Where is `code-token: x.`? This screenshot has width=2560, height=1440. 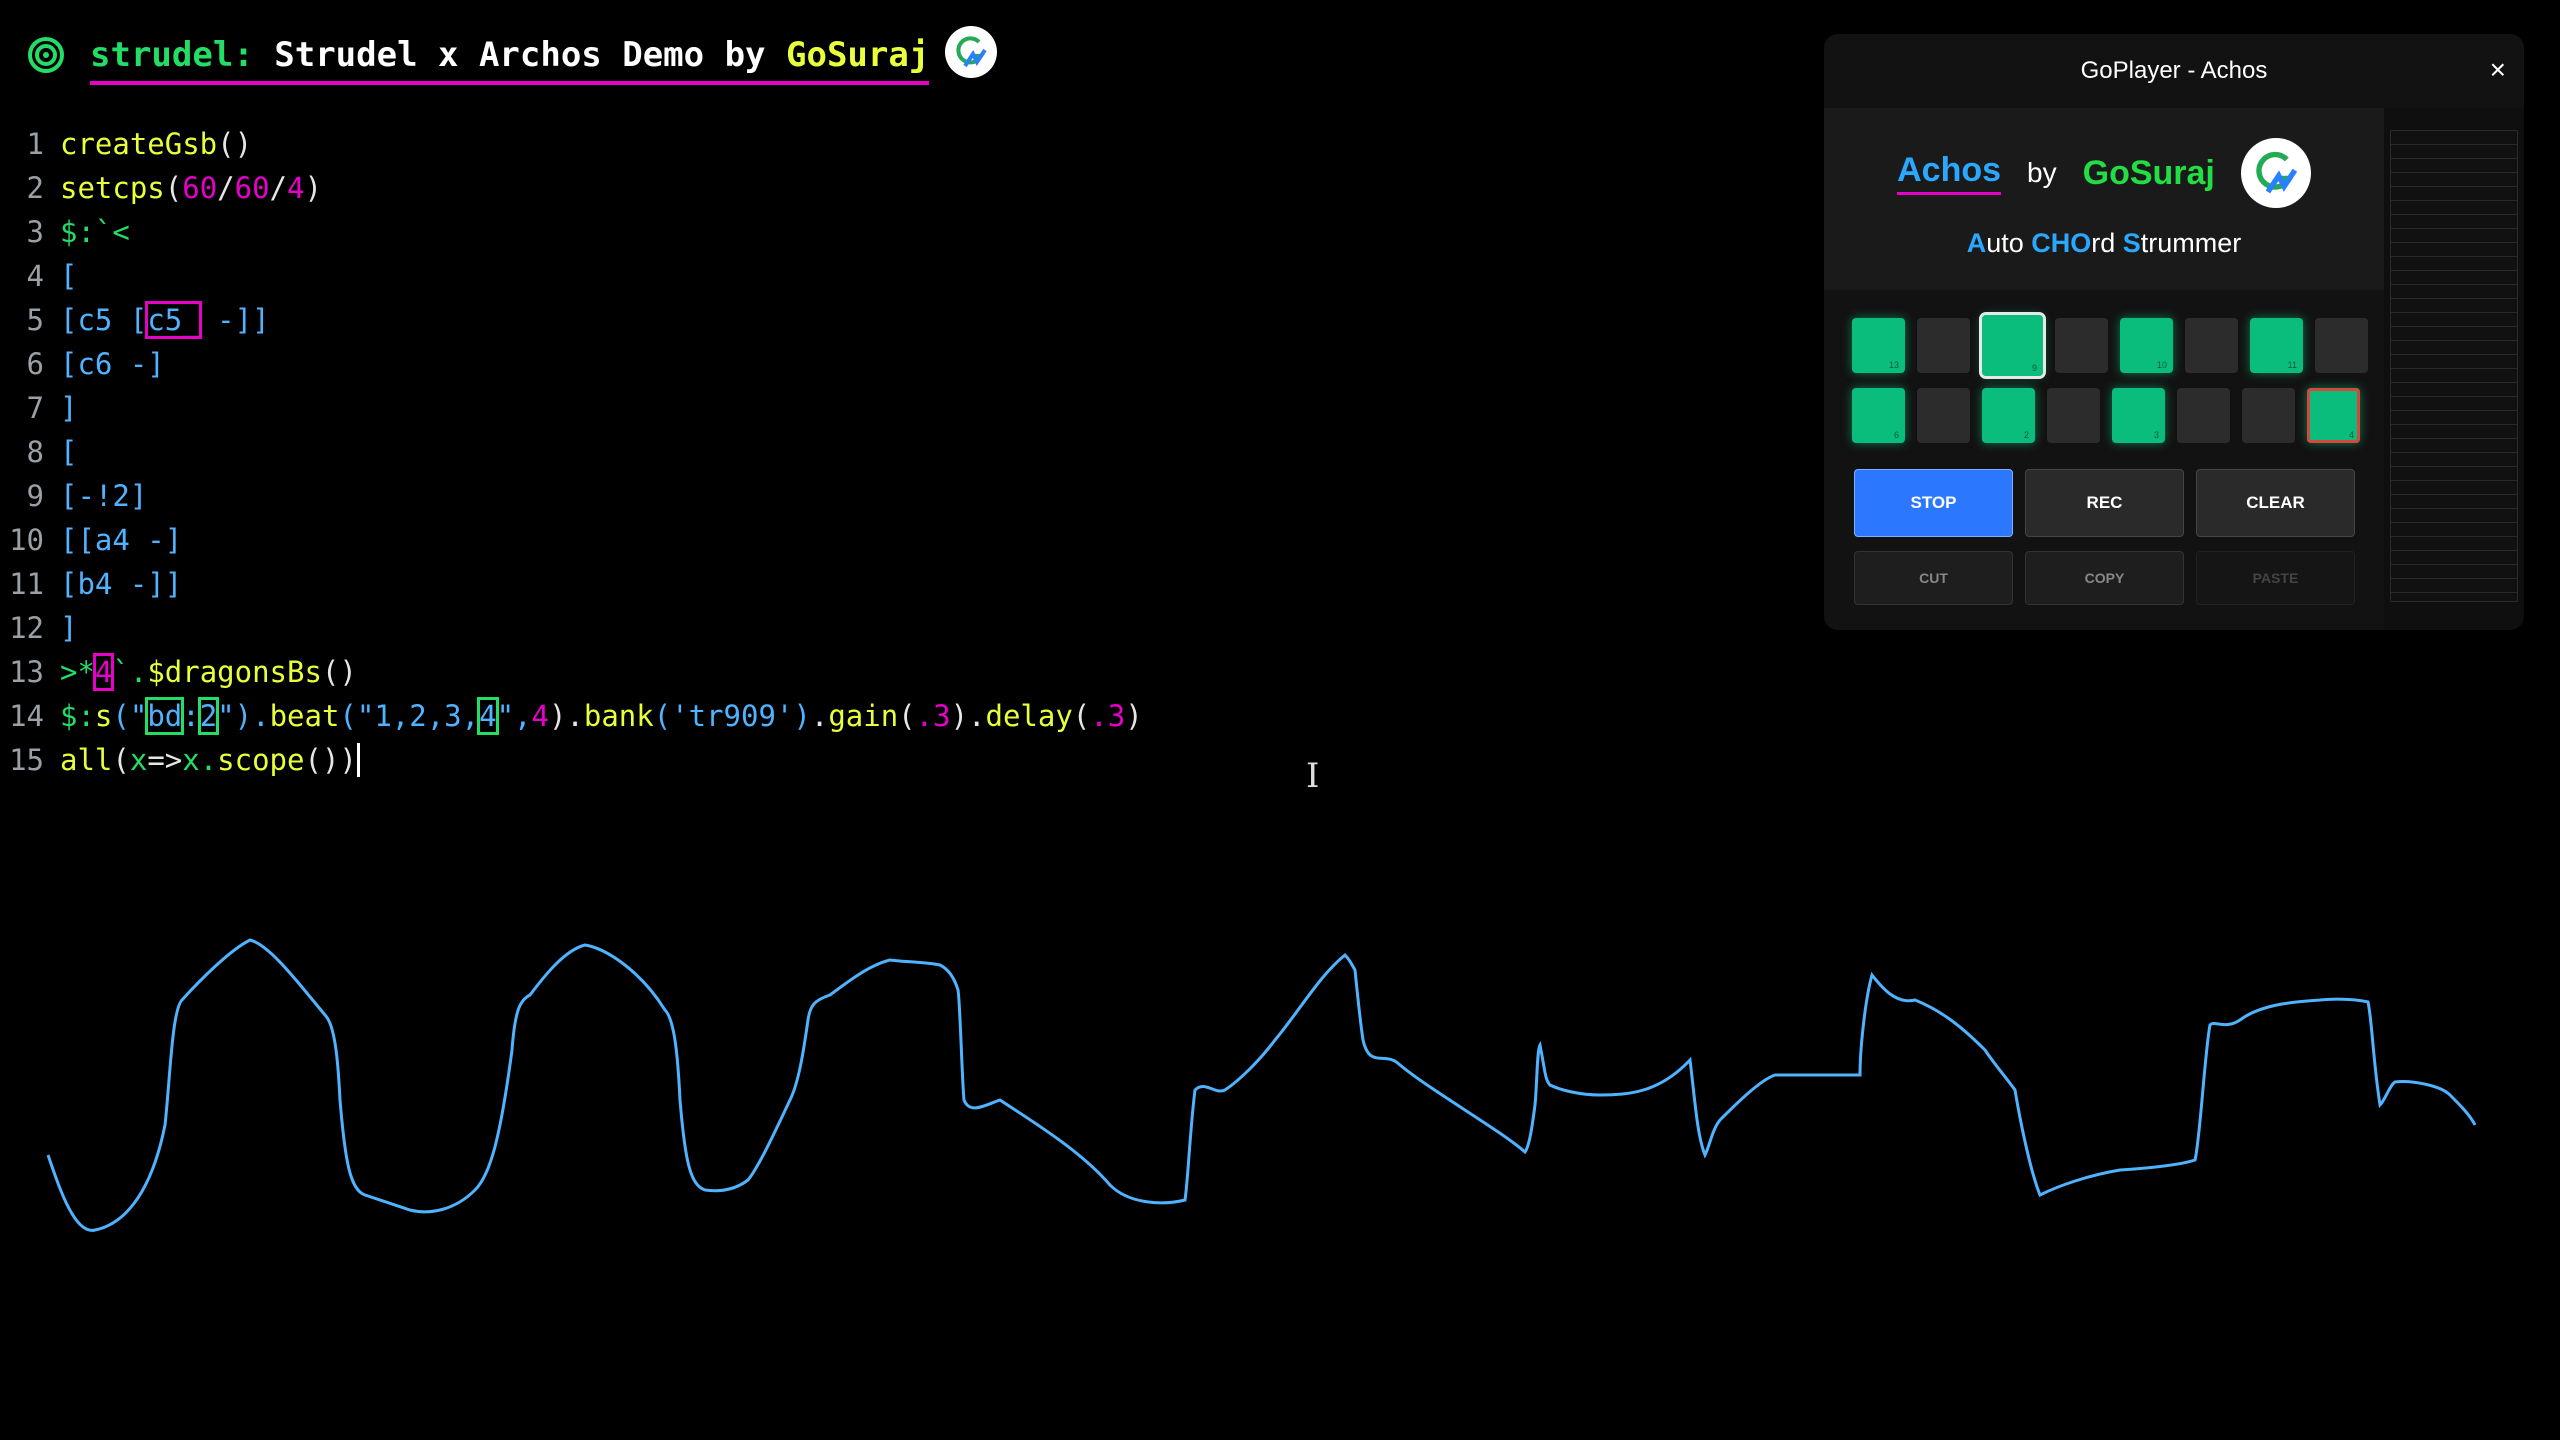
code-token: x. is located at coordinates (200, 760).